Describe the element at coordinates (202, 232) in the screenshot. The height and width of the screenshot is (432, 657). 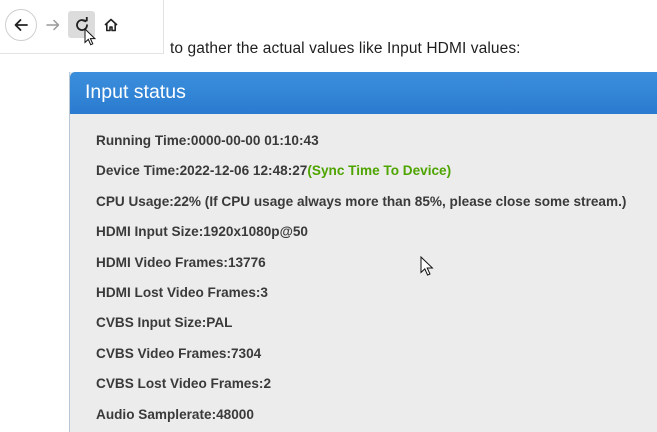
I see `hdmi-input-size-row: HDMI Input Size:1920x1080p@50` at that location.